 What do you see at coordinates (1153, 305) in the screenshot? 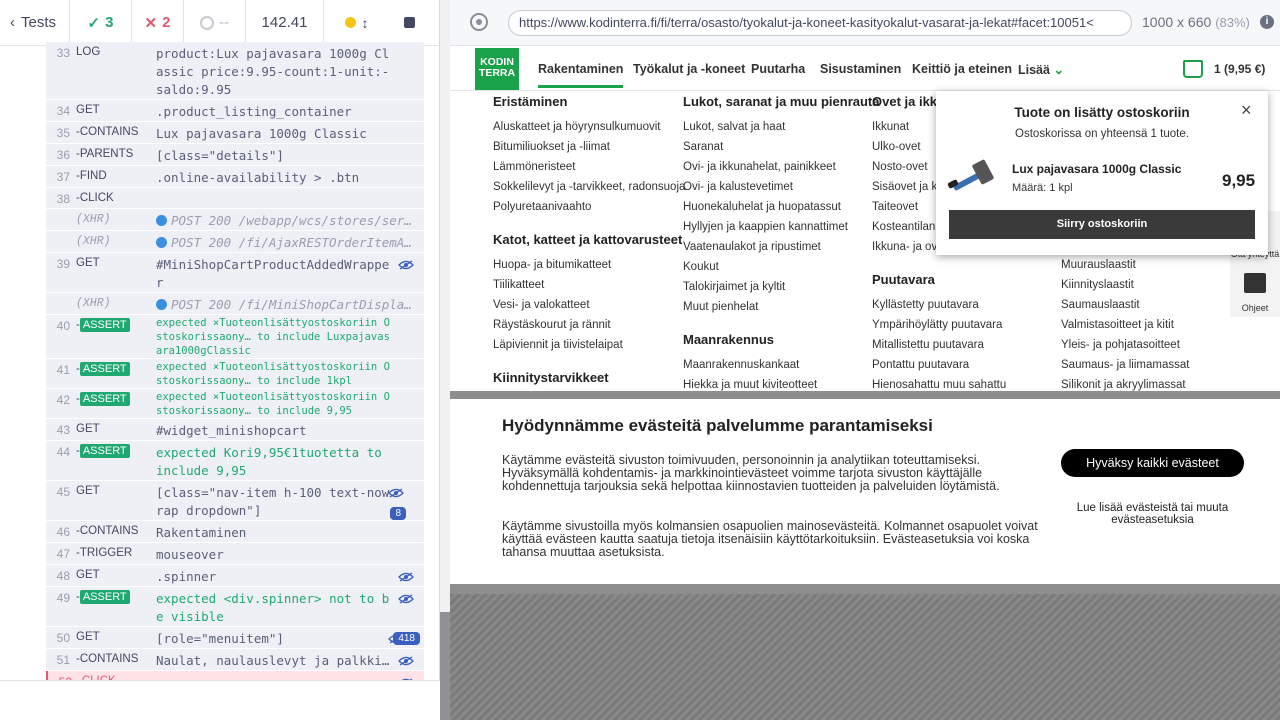
I see `menu-item: Saumauslaastit` at bounding box center [1153, 305].